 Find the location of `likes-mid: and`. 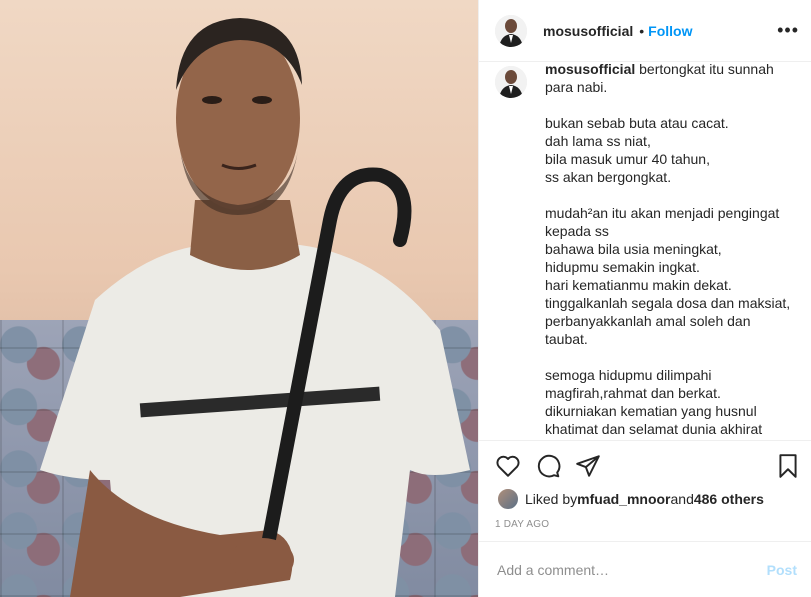

likes-mid: and is located at coordinates (682, 499).